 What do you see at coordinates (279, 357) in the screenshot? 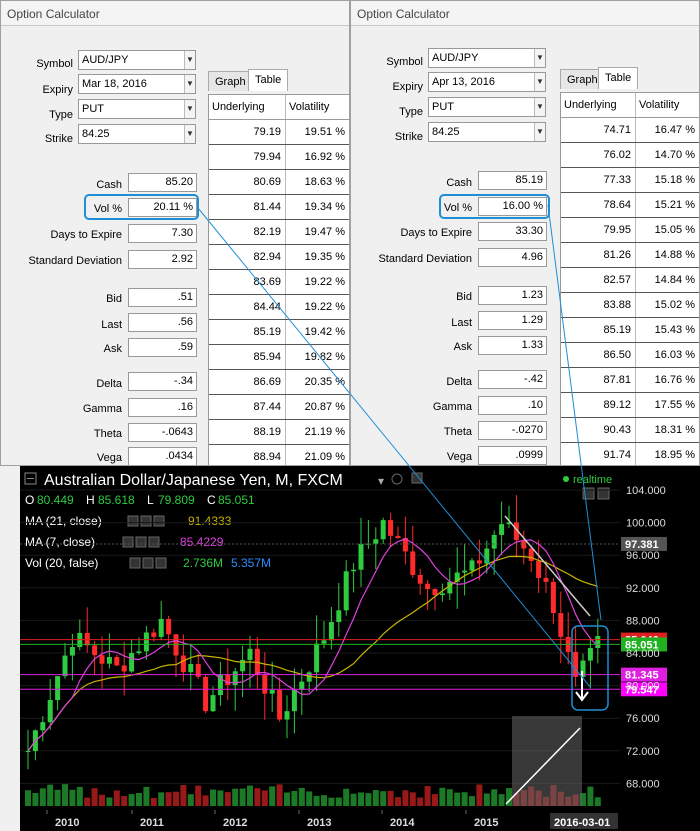
I see `table-row: 85.94 19.82 %` at bounding box center [279, 357].